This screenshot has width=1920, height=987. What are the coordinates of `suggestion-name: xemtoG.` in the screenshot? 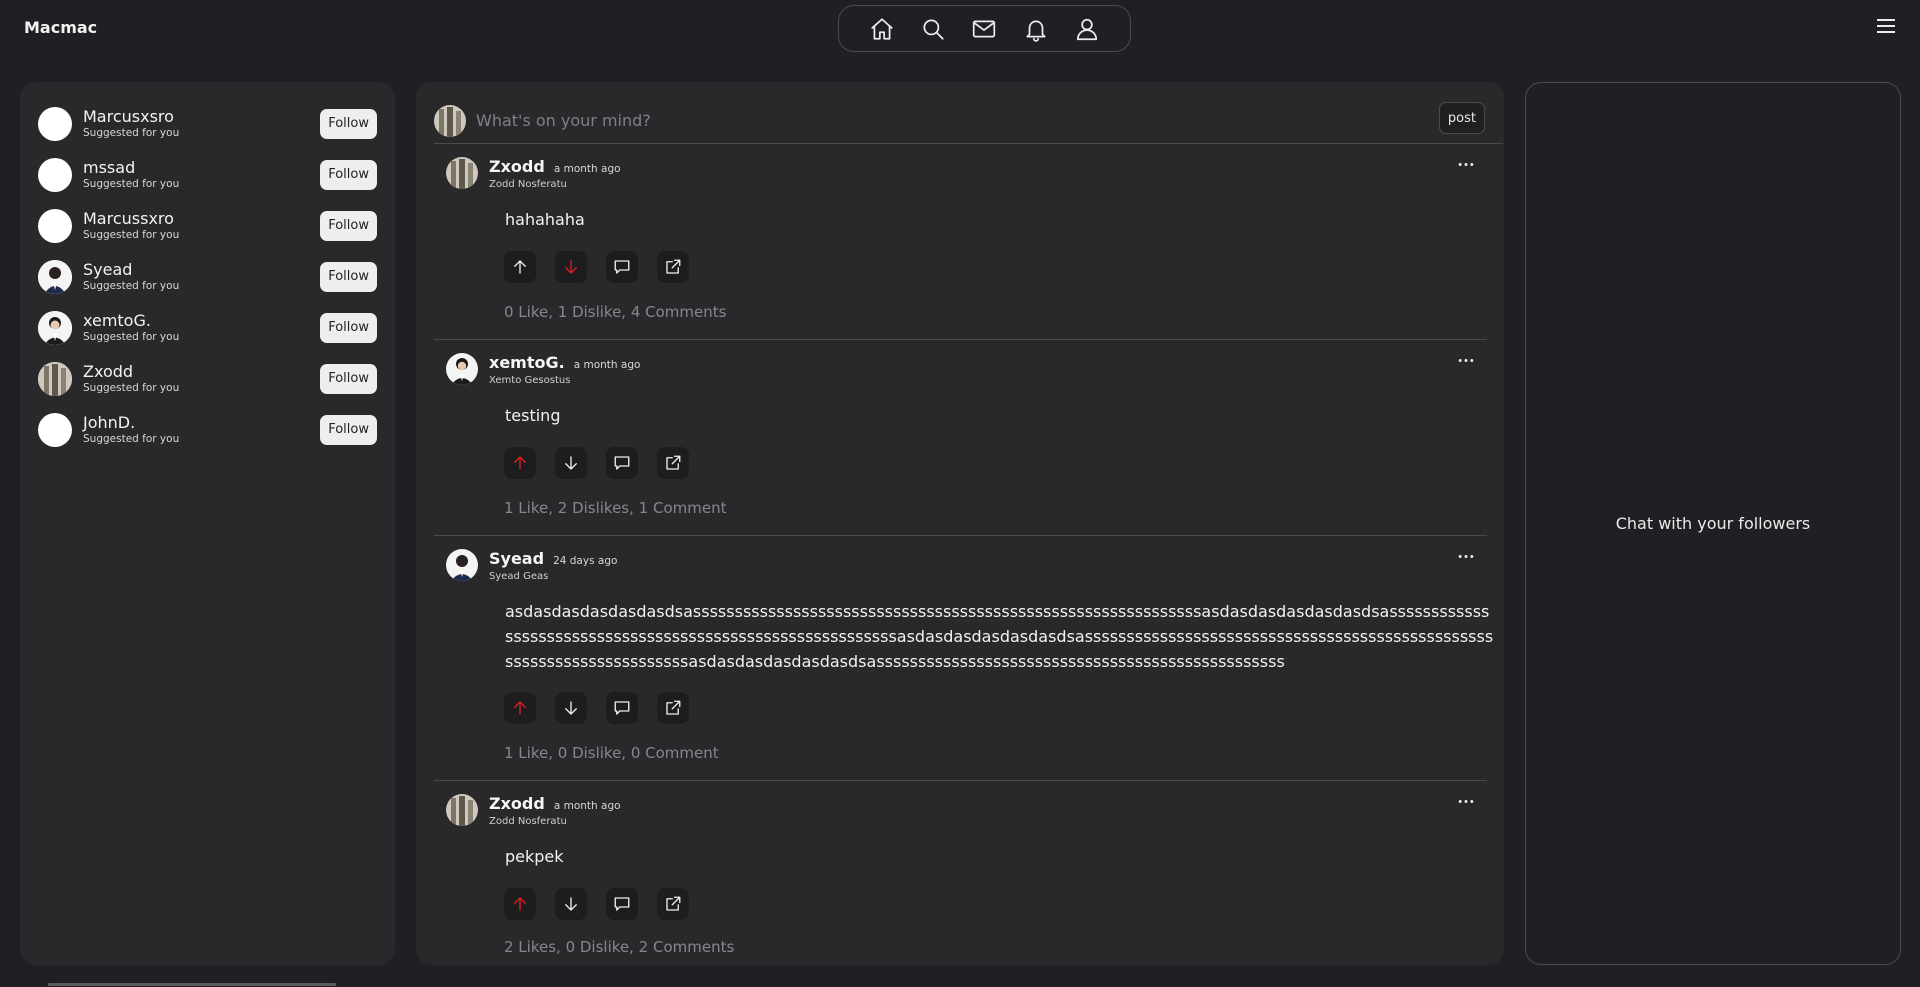 It's located at (201, 320).